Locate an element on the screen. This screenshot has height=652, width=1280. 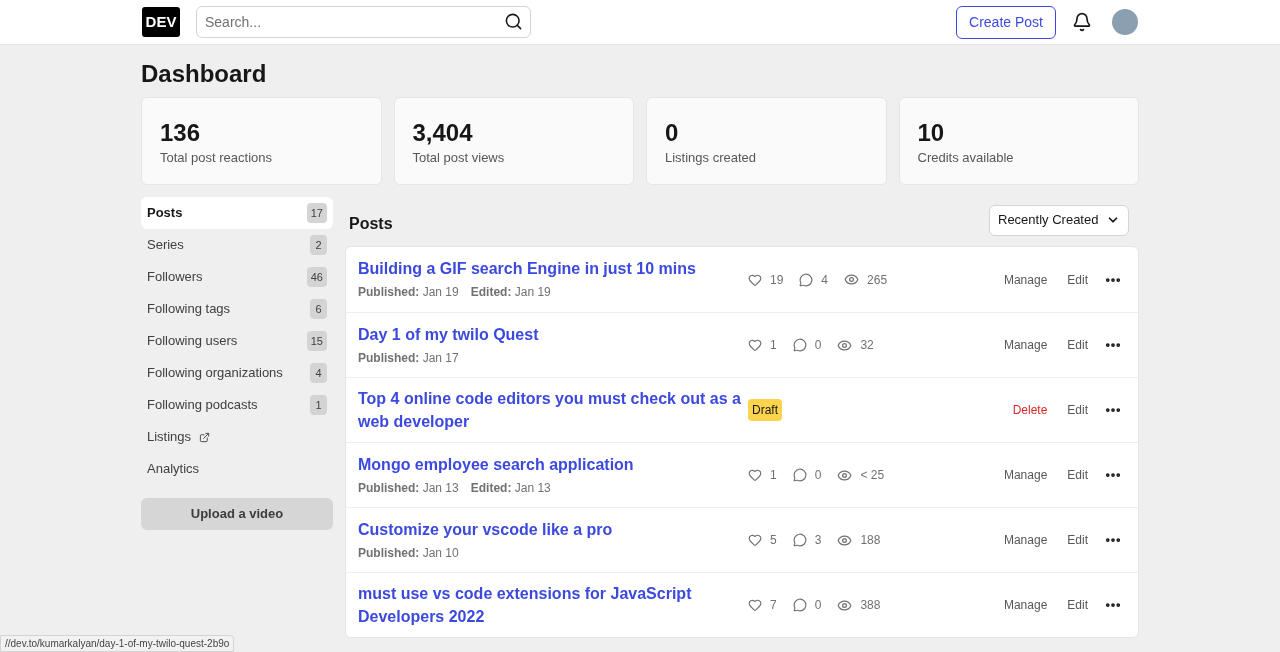
reaction-count: 5 is located at coordinates (773, 540).